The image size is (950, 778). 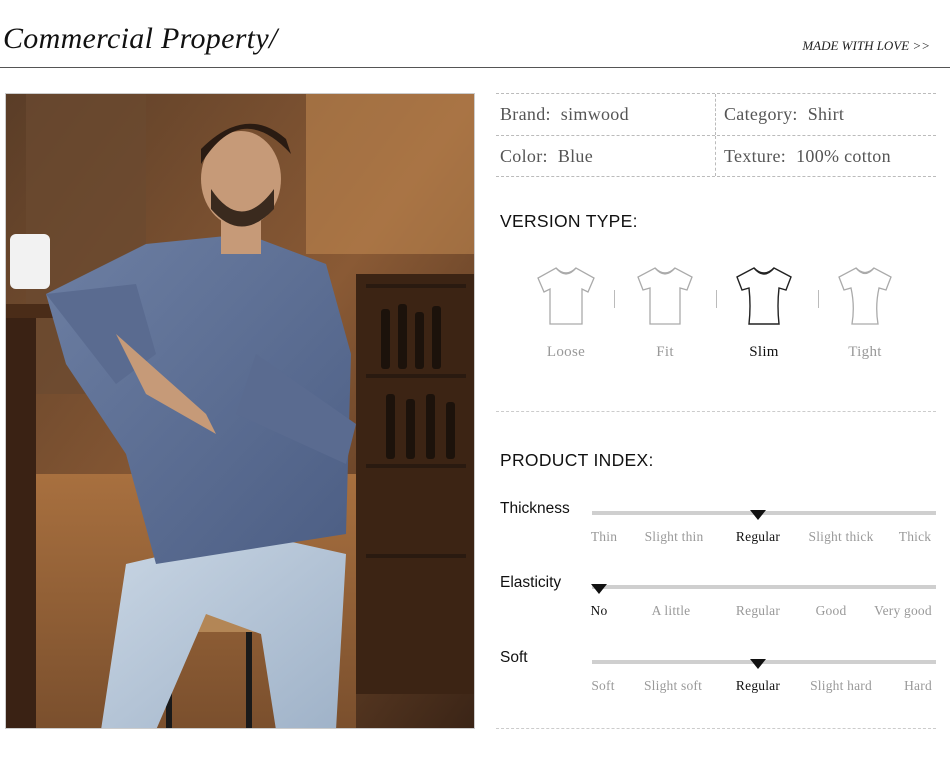 I want to click on spec-category: Category: Shirt, so click(x=784, y=114).